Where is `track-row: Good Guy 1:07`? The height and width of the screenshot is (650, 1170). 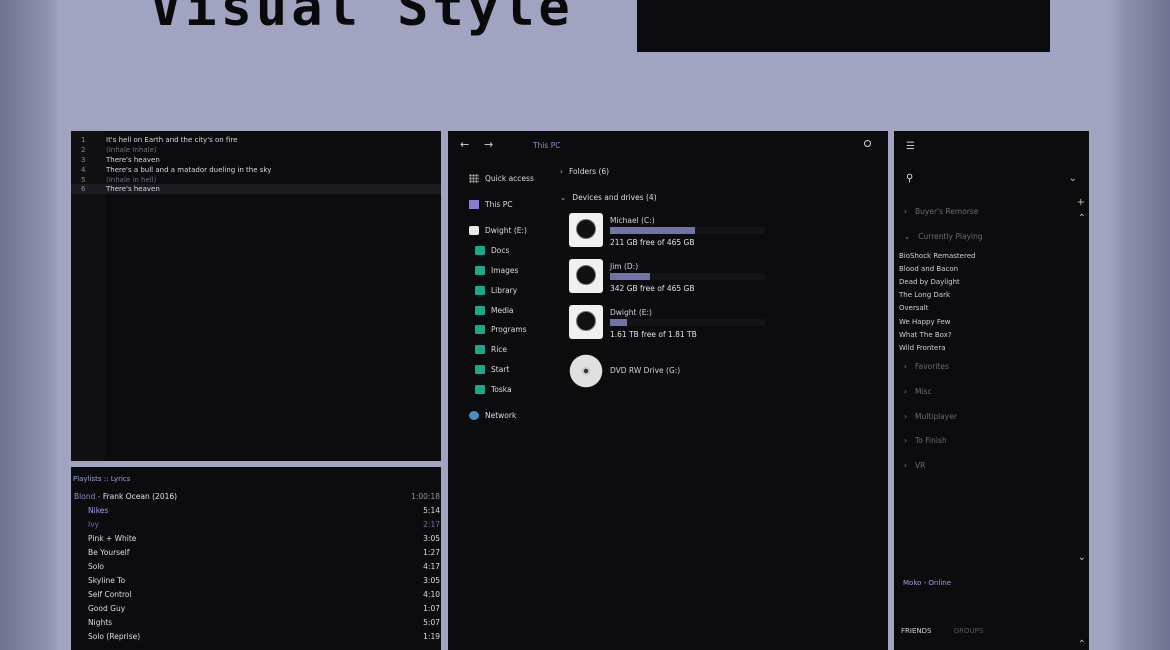 track-row: Good Guy 1:07 is located at coordinates (264, 611).